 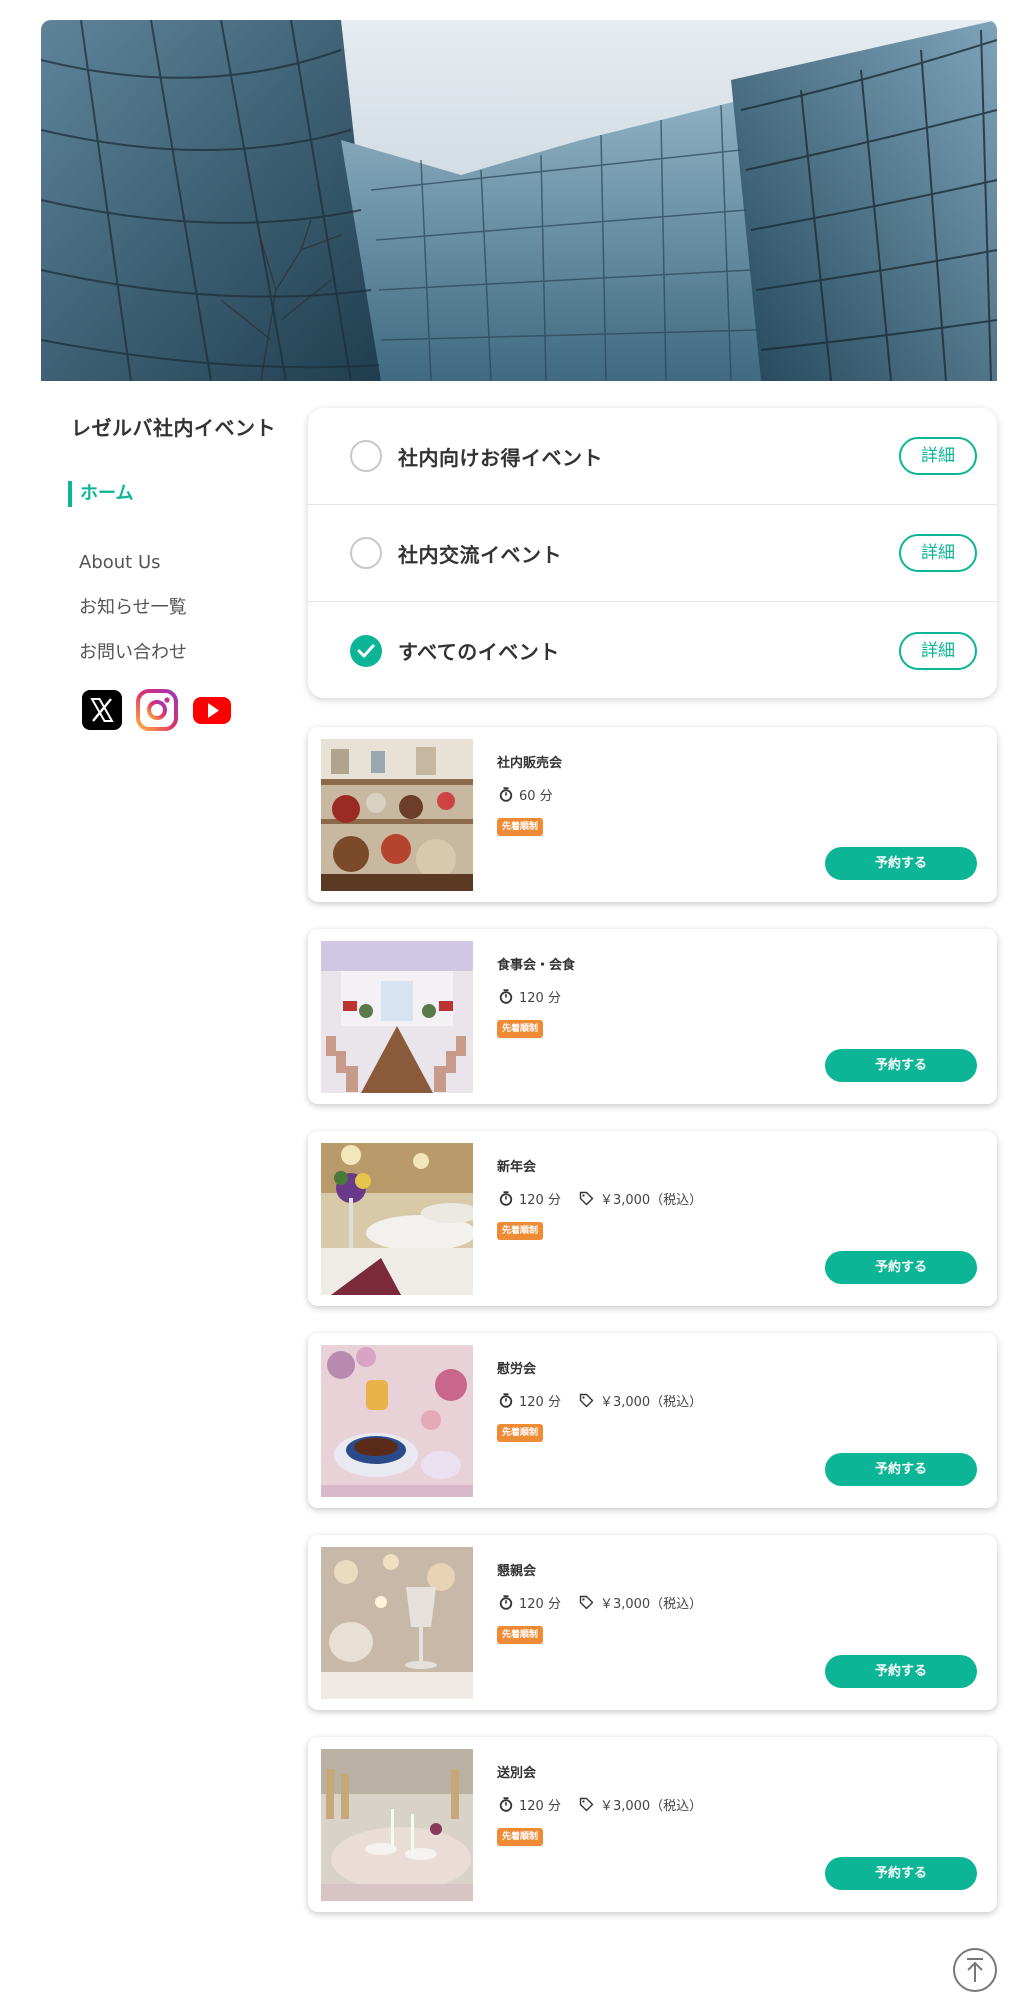 I want to click on filter-label: すべてのイベント, so click(x=479, y=652).